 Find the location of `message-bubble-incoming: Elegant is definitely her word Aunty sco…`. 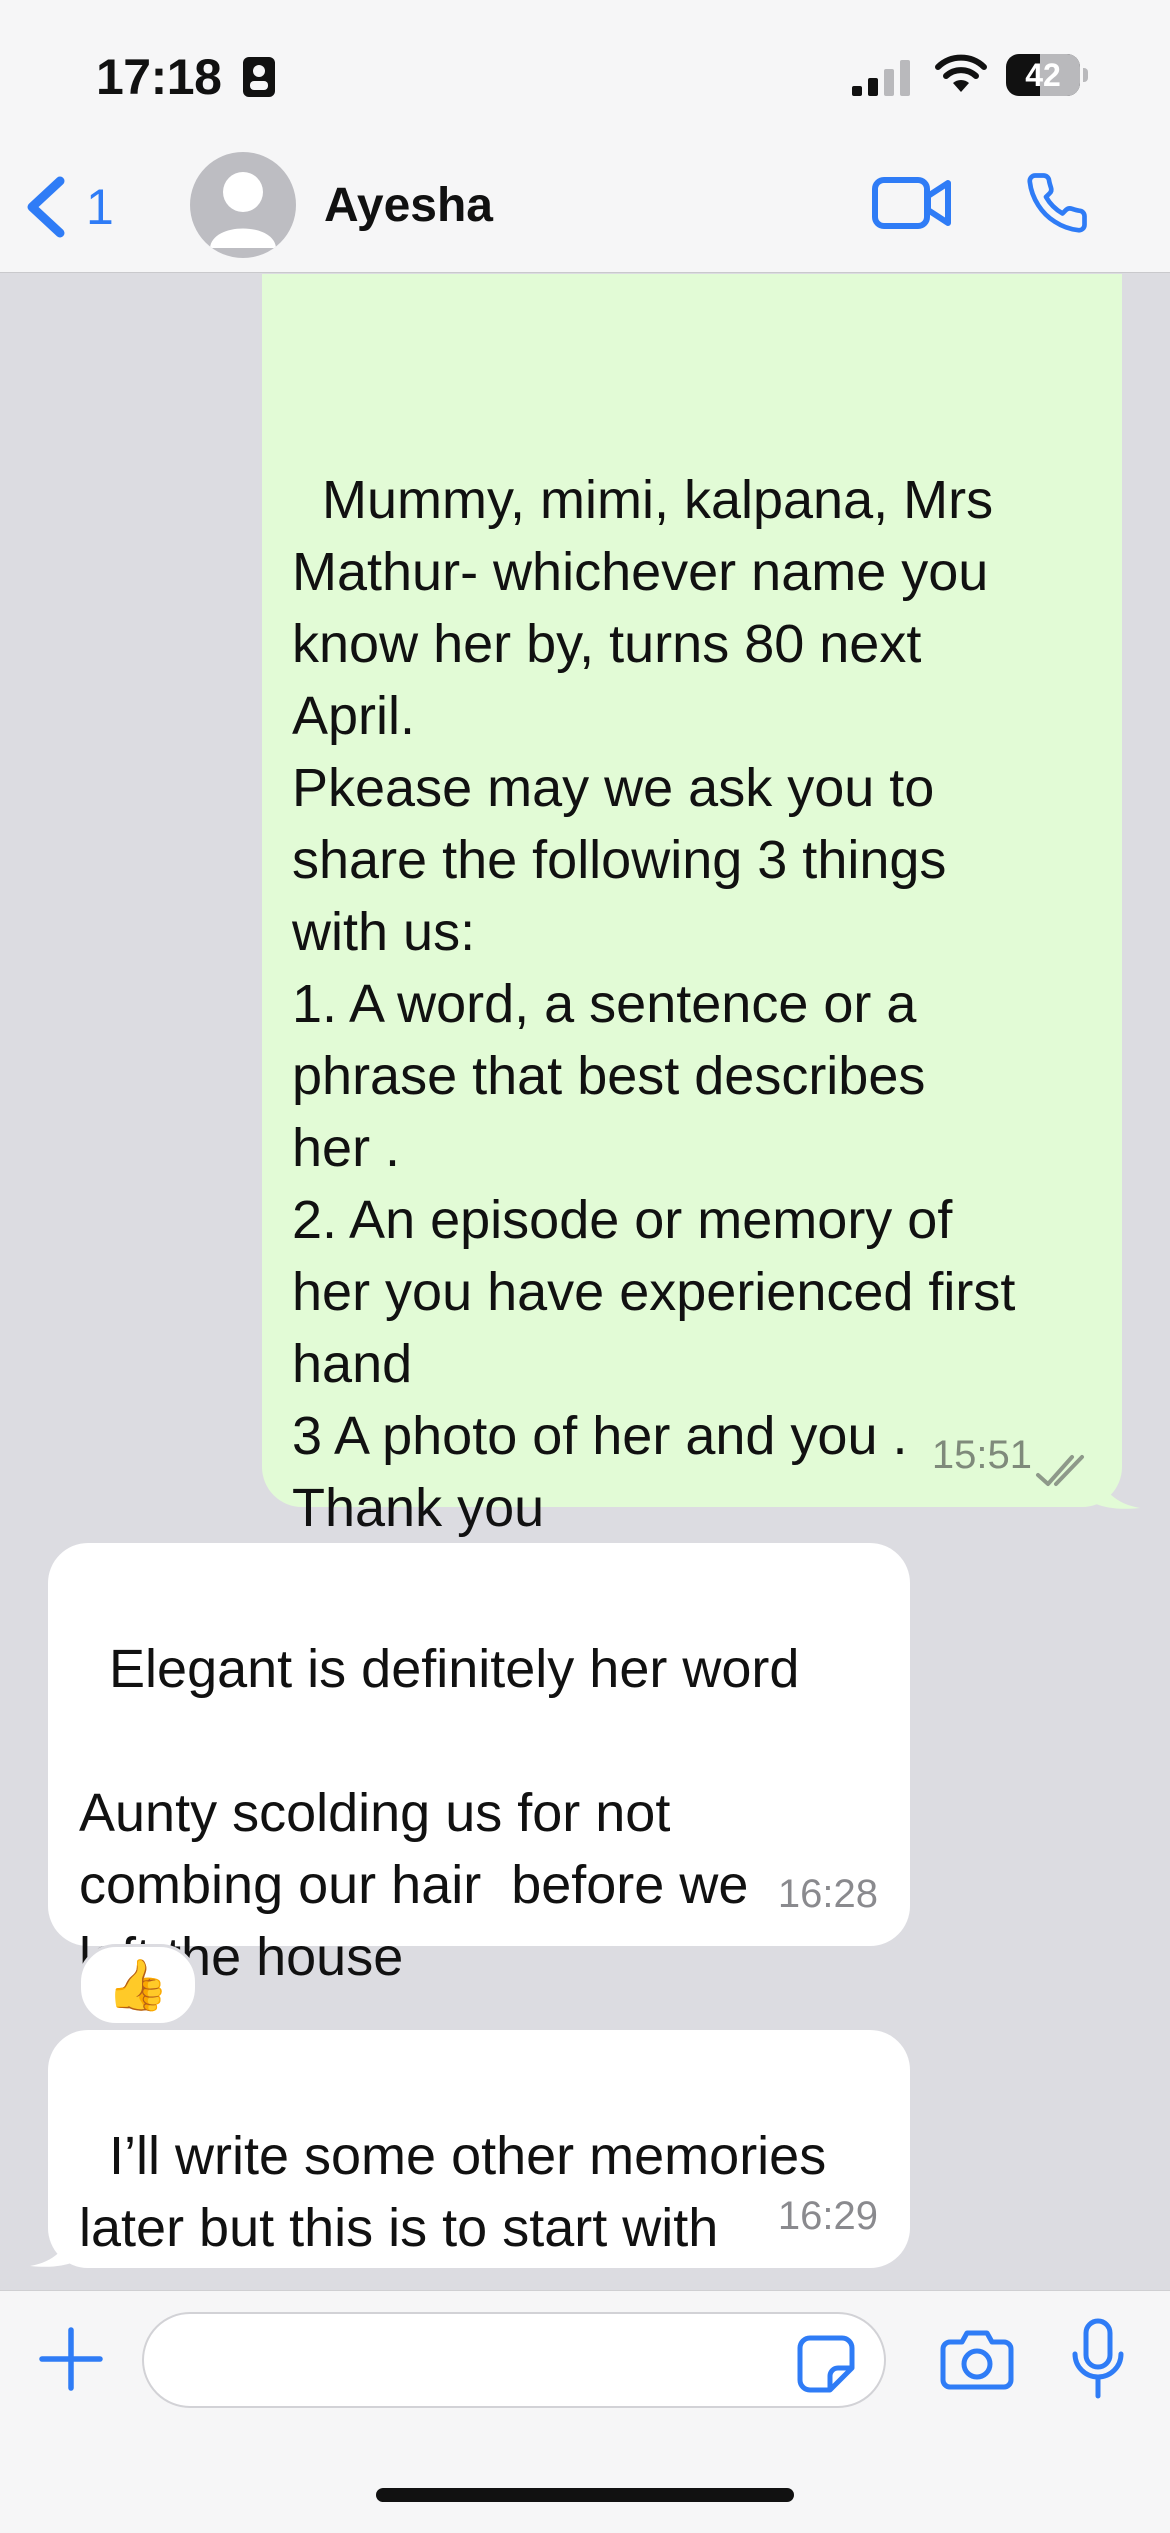

message-bubble-incoming: Elegant is definitely her word Aunty sco… is located at coordinates (479, 1765).